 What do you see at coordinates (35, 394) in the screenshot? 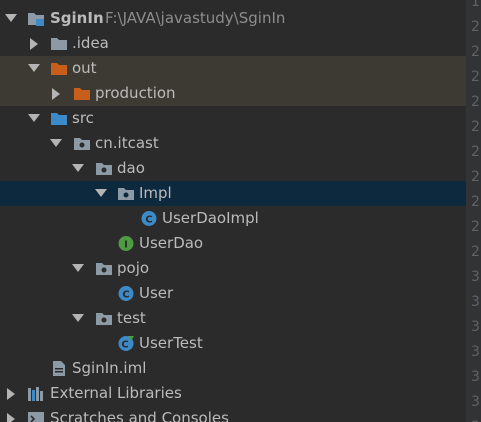
I see `libraries-icon` at bounding box center [35, 394].